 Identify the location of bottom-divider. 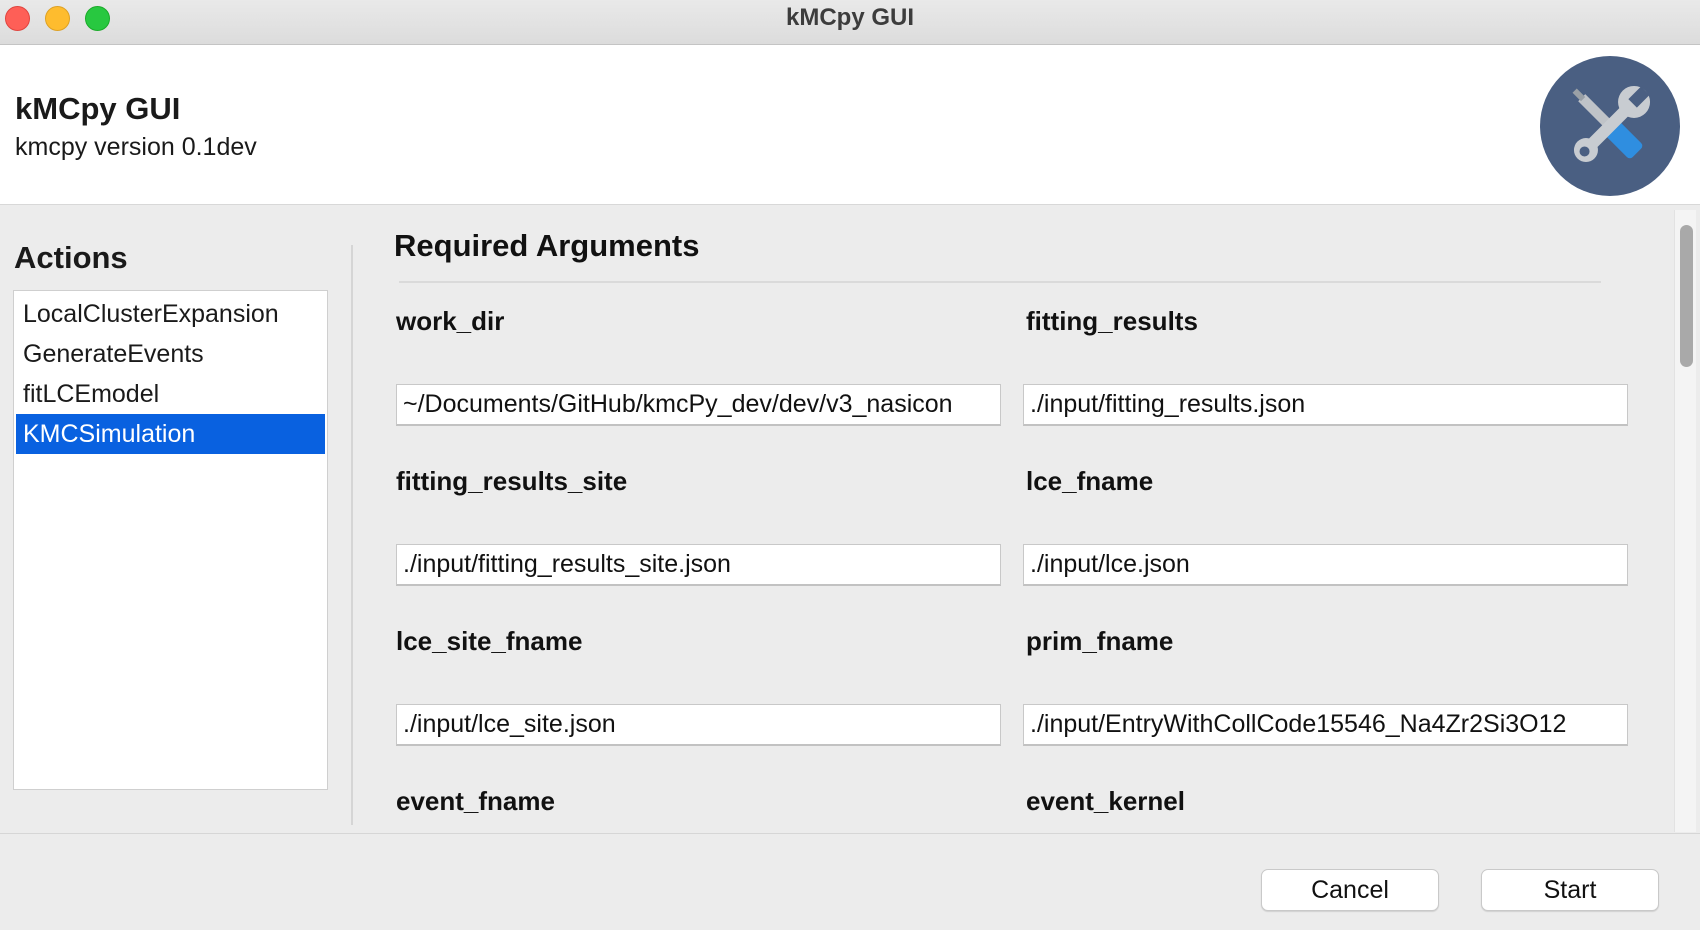
(850, 833).